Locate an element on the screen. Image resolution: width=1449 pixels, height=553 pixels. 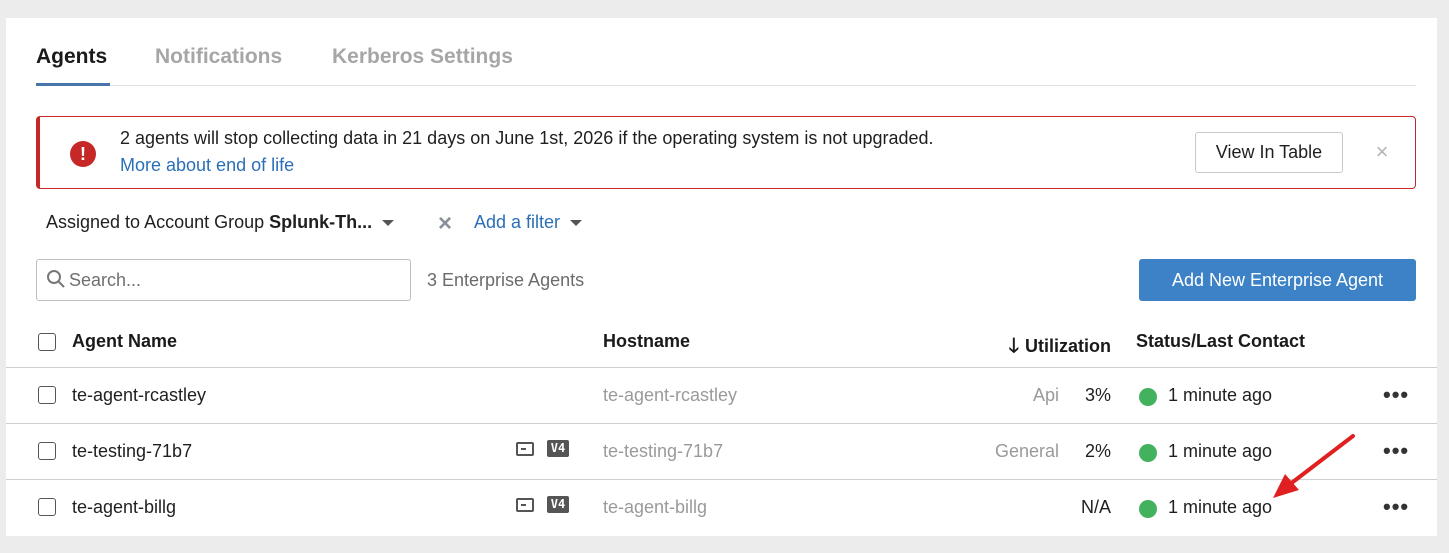
utilization: N/A is located at coordinates (1095, 507).